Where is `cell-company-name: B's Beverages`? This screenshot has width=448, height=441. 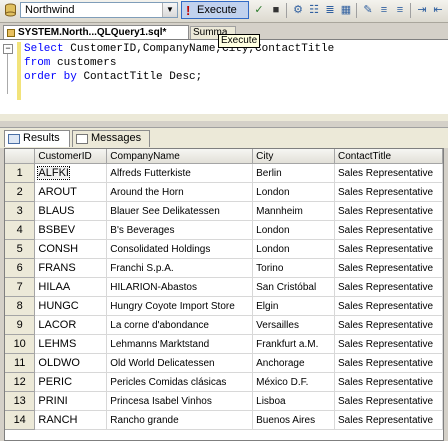 cell-company-name: B's Beverages is located at coordinates (180, 230).